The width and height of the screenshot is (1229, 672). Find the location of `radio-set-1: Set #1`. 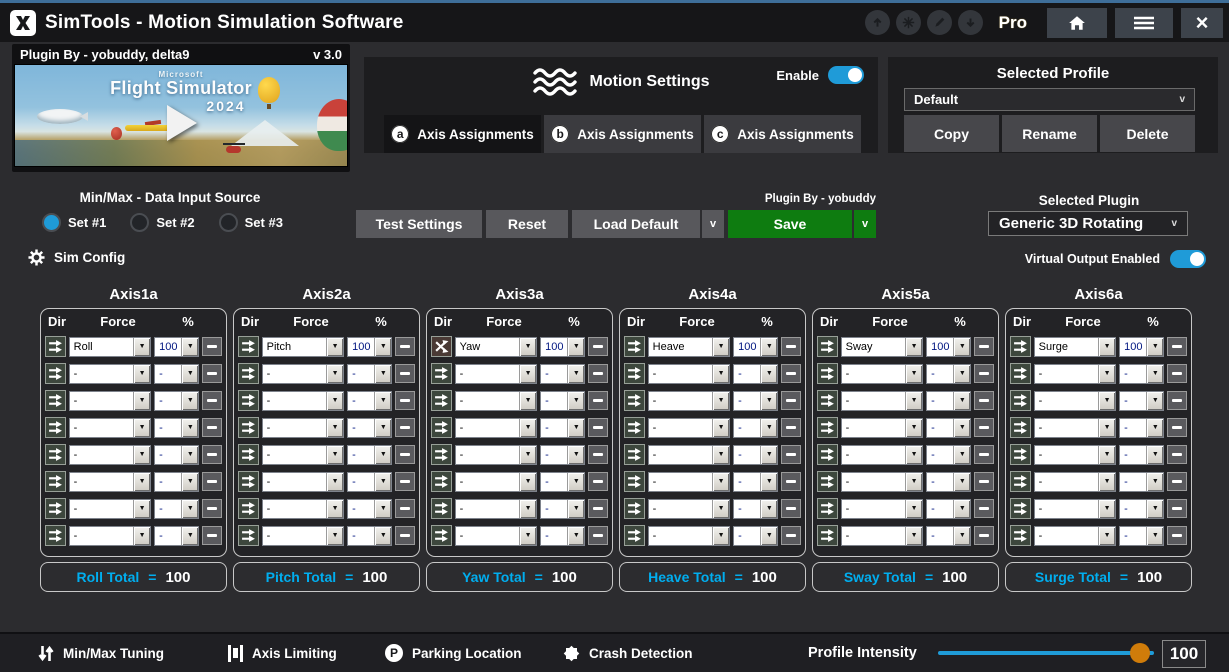

radio-set-1: Set #1 is located at coordinates (74, 222).